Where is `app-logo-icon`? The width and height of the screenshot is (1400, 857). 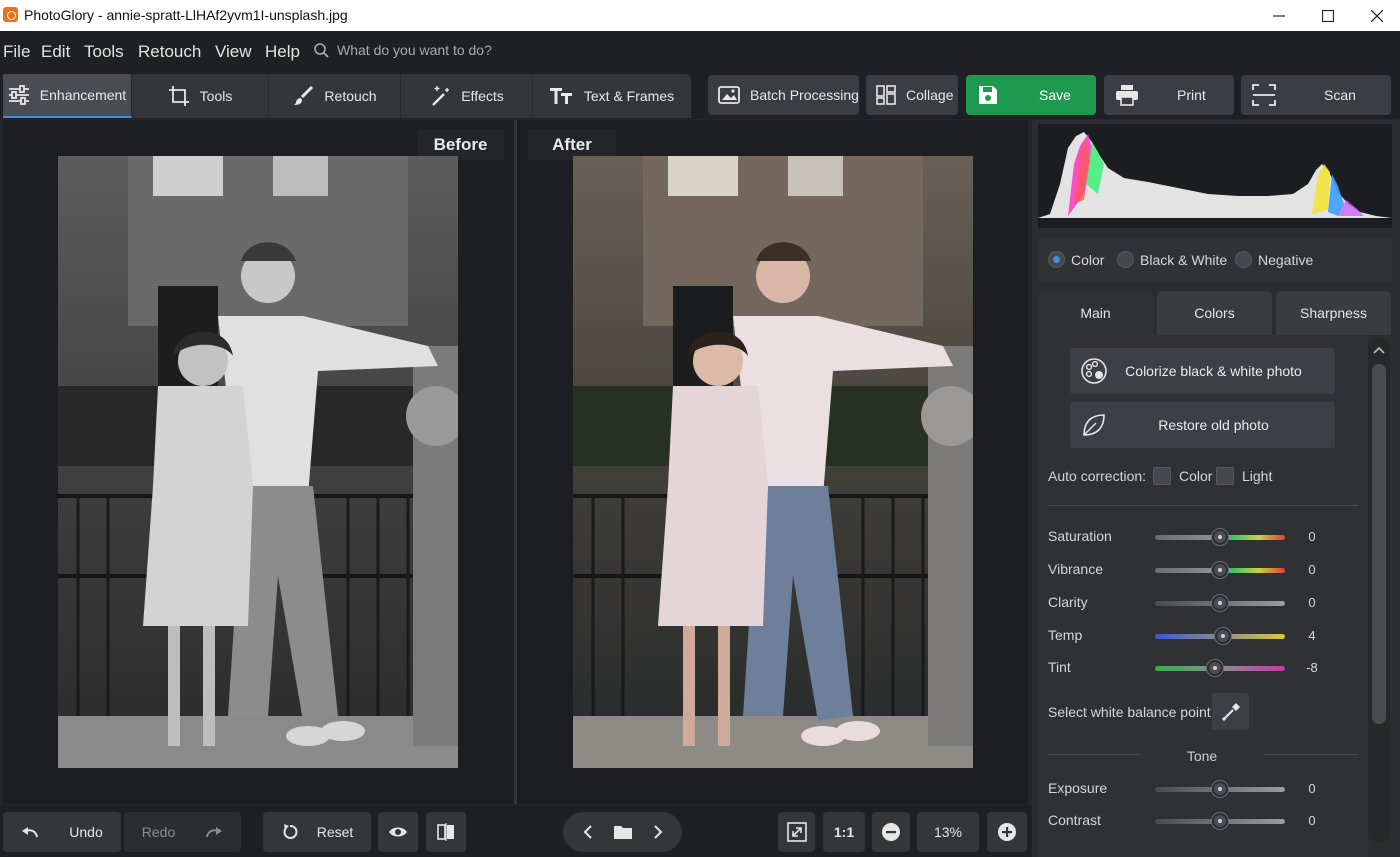 app-logo-icon is located at coordinates (10, 14).